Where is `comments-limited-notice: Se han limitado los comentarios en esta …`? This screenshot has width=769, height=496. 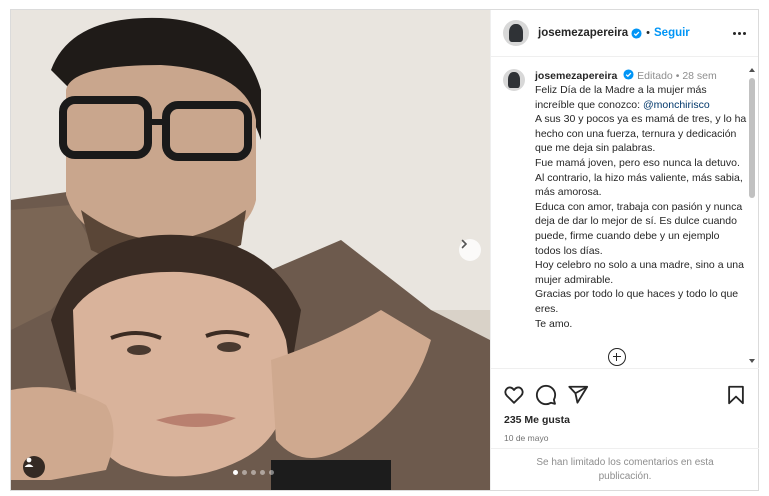
comments-limited-notice: Se han limitado los comentarios en esta … is located at coordinates (625, 469).